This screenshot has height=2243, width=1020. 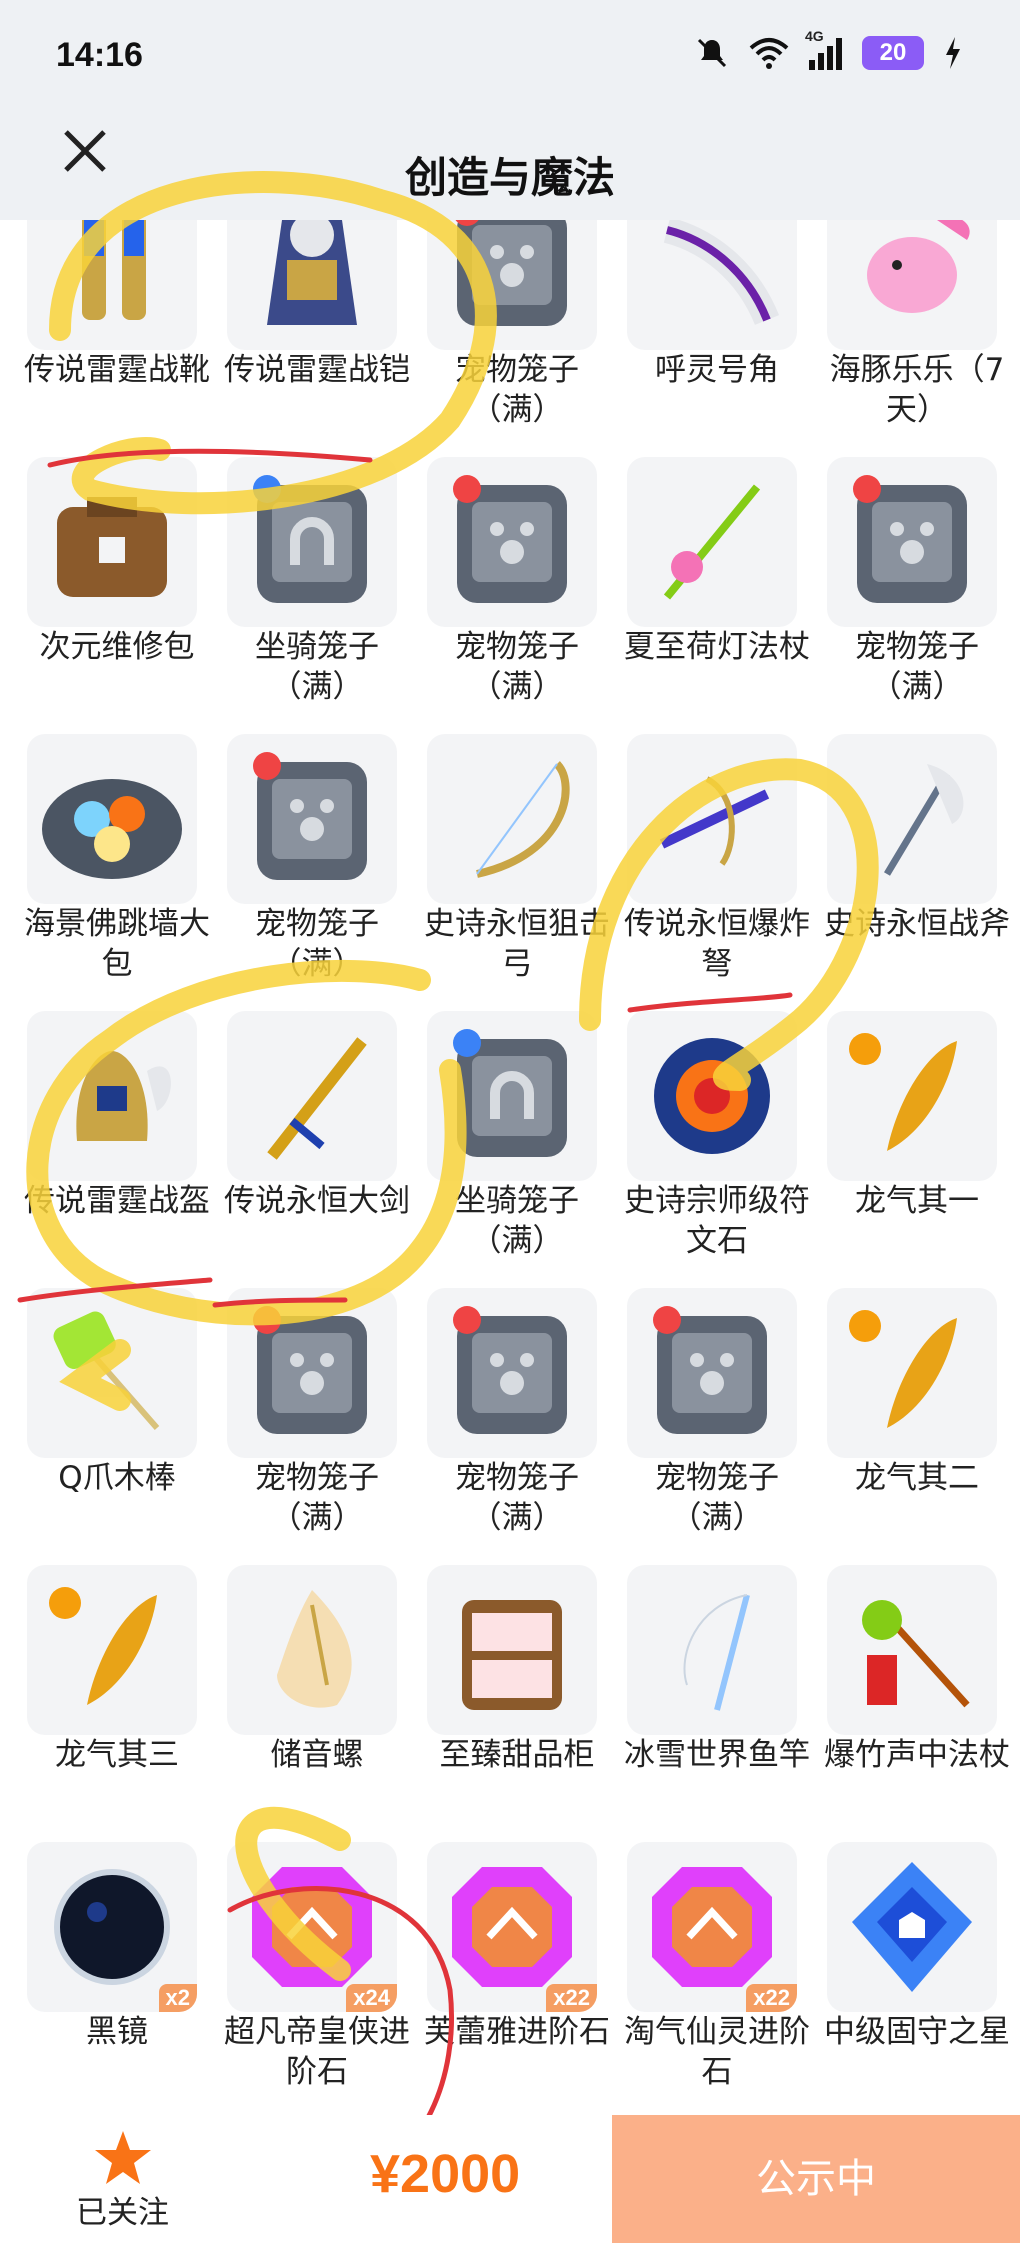 I want to click on status-icons: 4G 20, so click(x=828, y=49).